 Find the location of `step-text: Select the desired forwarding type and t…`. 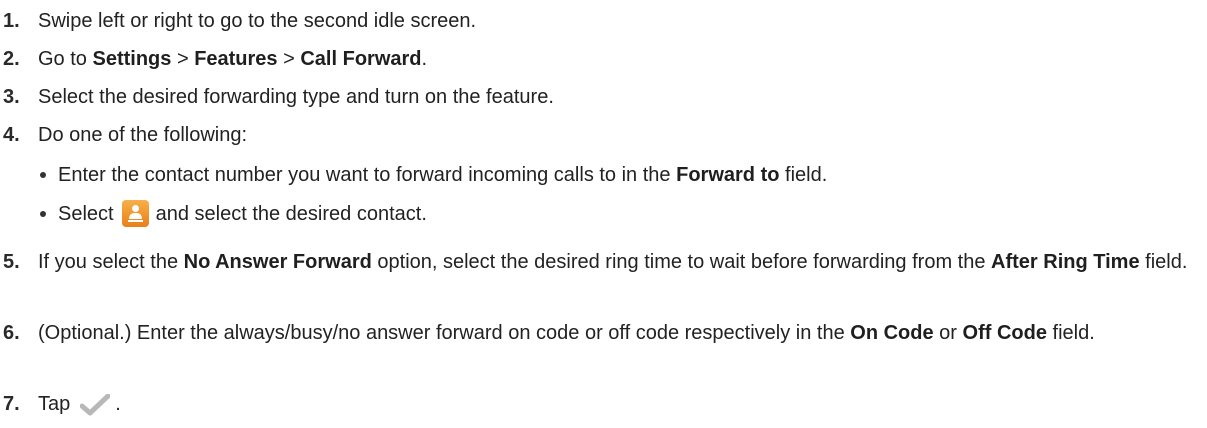

step-text: Select the desired forwarding type and t… is located at coordinates (296, 97).